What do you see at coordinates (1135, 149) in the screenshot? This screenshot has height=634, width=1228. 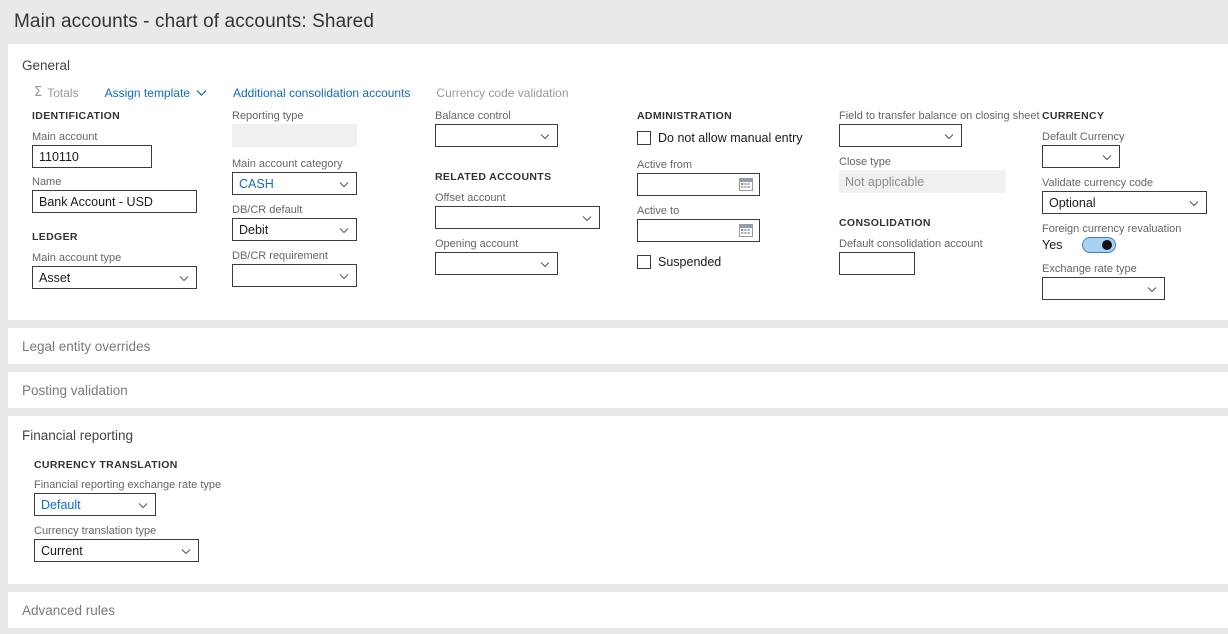 I see `field-default-currency: Default Currency` at bounding box center [1135, 149].